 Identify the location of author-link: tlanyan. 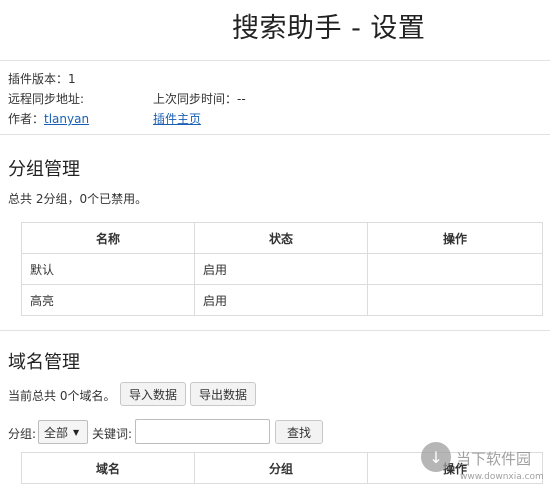
(66, 119).